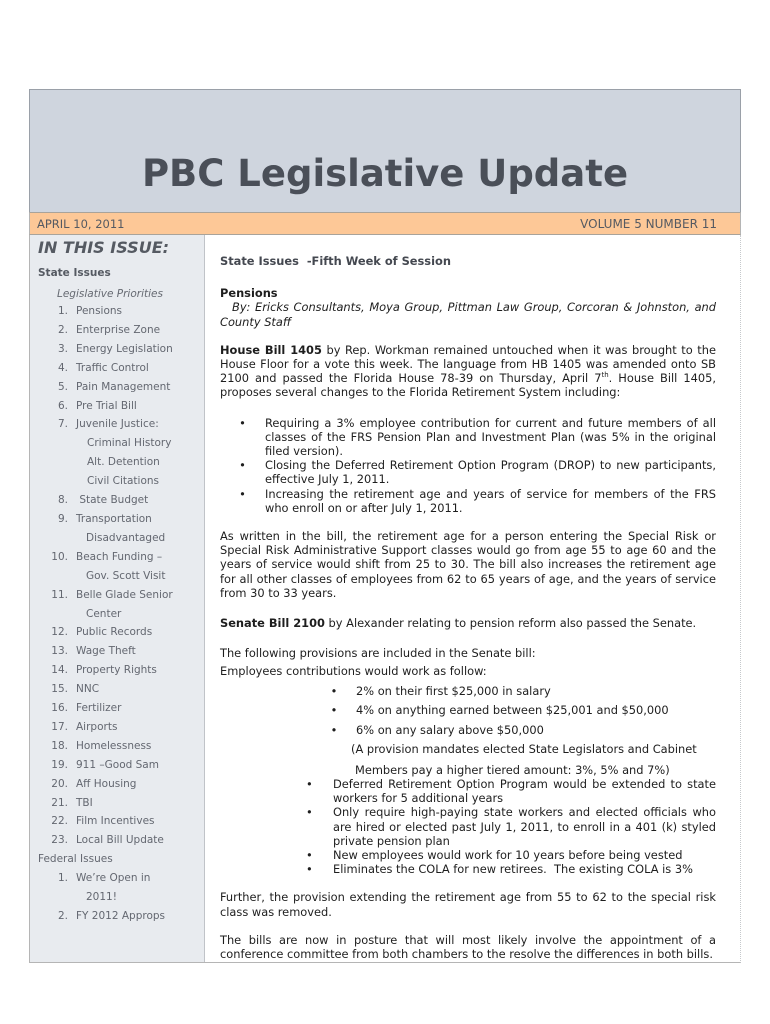  What do you see at coordinates (59, 651) in the screenshot?
I see `toc-item-number: 13.` at bounding box center [59, 651].